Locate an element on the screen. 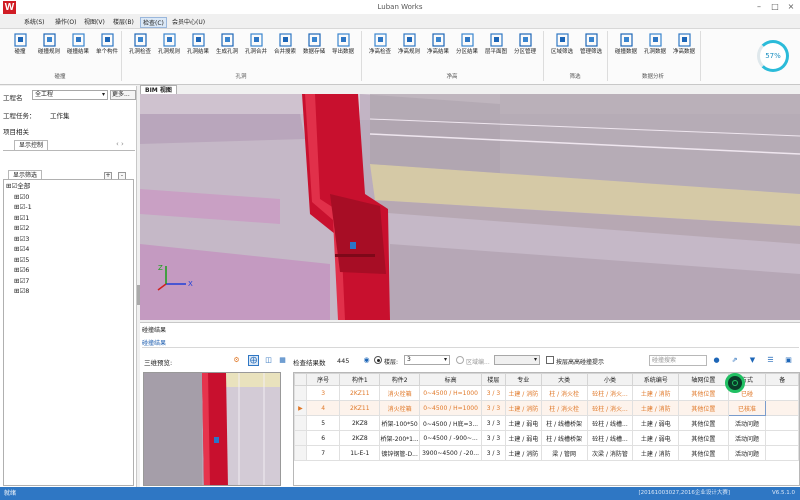 This screenshot has width=800, height=500. ribbon-button: 碰撞规则 is located at coordinates (49, 50).